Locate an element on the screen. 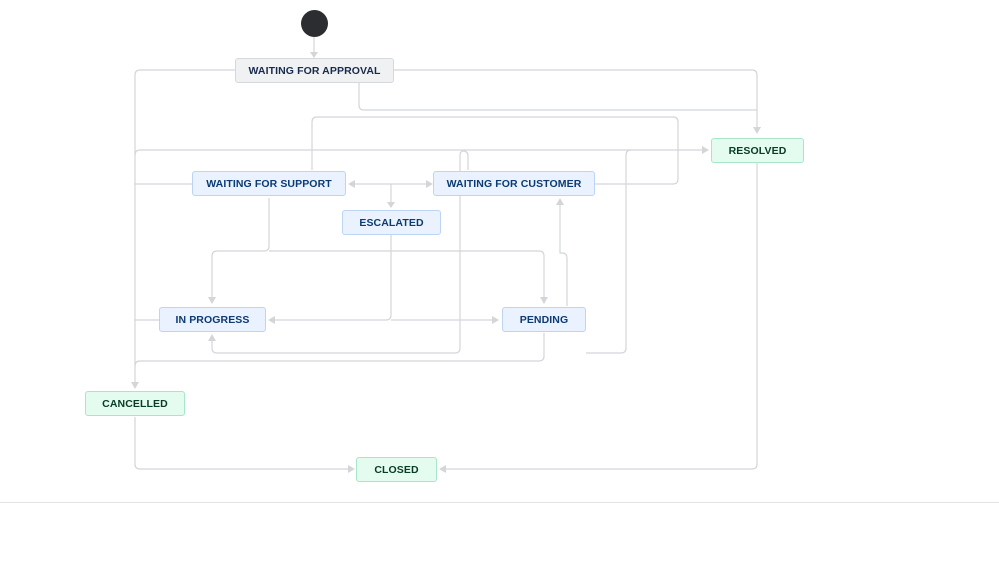 The image size is (999, 564). transition-support-pending is located at coordinates (407, 273).